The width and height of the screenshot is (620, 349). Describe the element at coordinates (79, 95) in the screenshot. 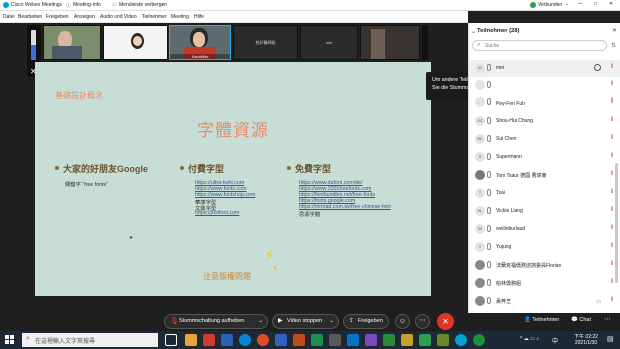

I see `slide-top-label: 基礎設計概念` at that location.